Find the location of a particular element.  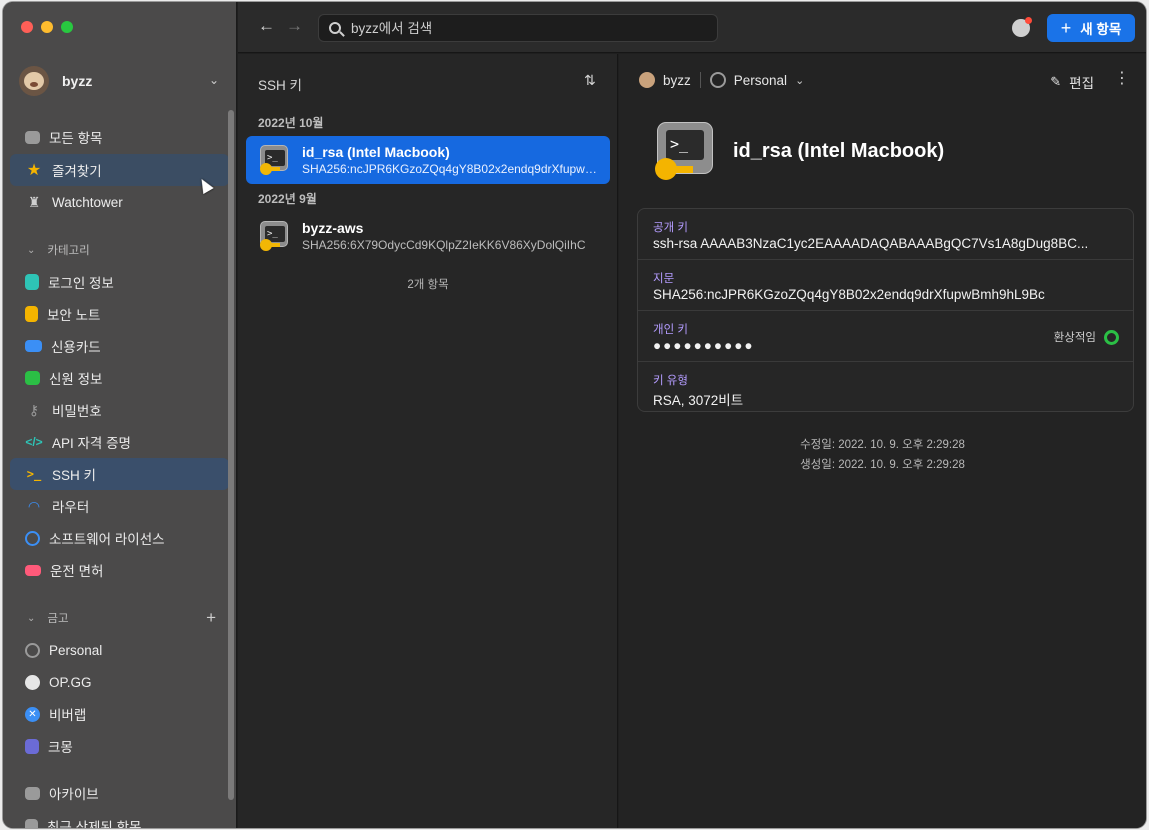

list-item-title: byzz-aws is located at coordinates (333, 228).